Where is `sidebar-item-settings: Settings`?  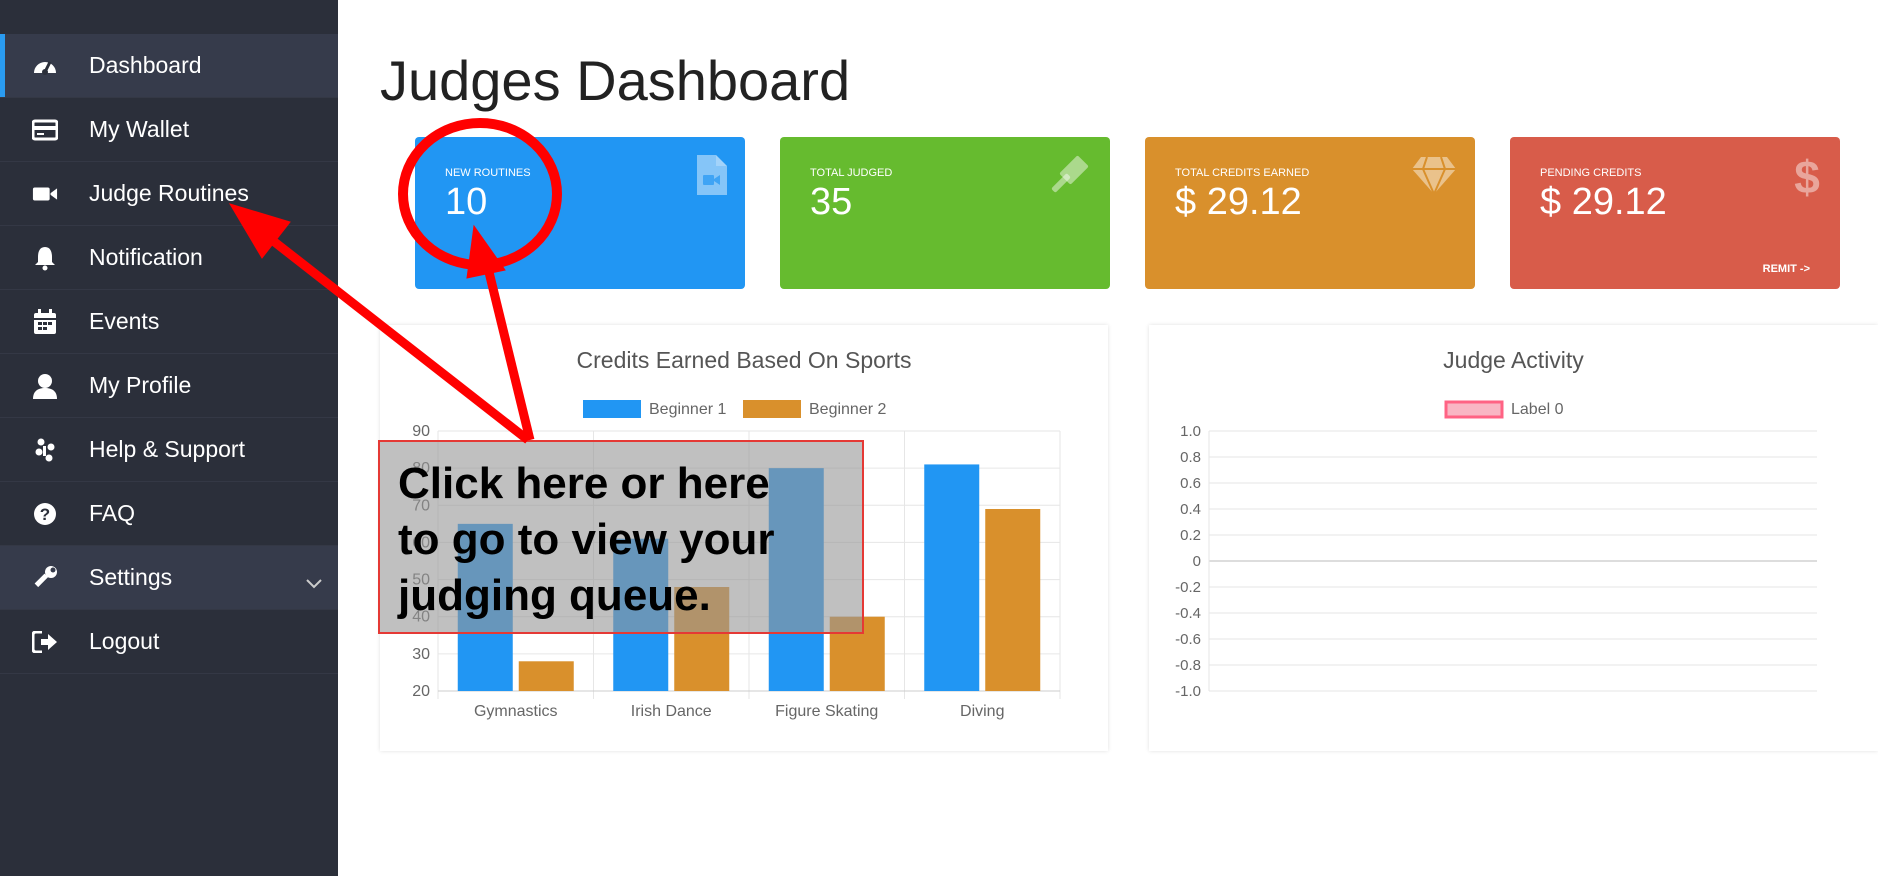 sidebar-item-settings: Settings is located at coordinates (169, 578).